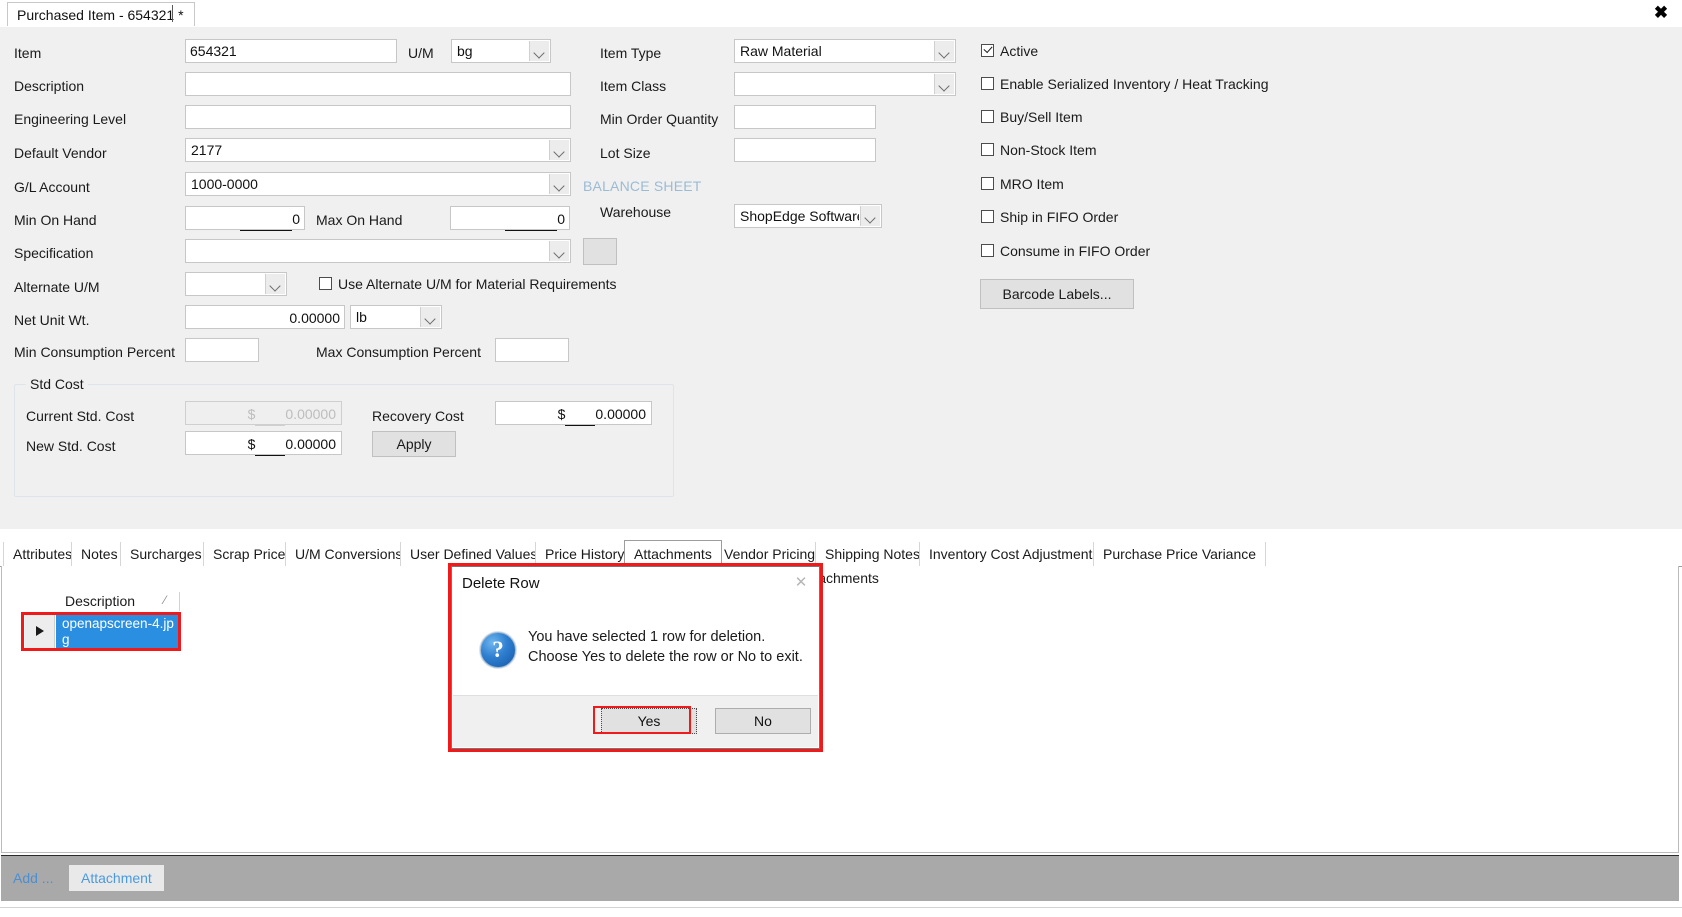  Describe the element at coordinates (116, 878) in the screenshot. I see `attachment-button: Attachment` at that location.